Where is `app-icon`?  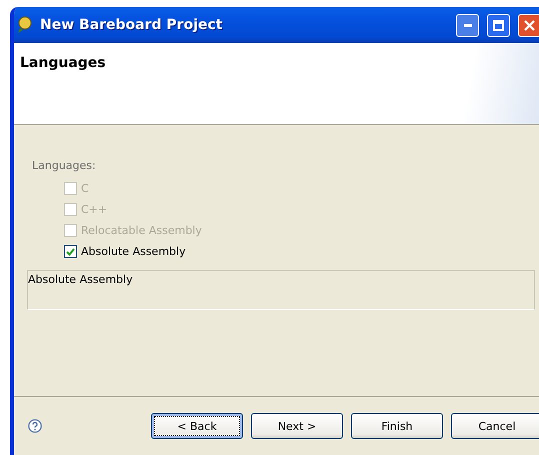 app-icon is located at coordinates (25, 25).